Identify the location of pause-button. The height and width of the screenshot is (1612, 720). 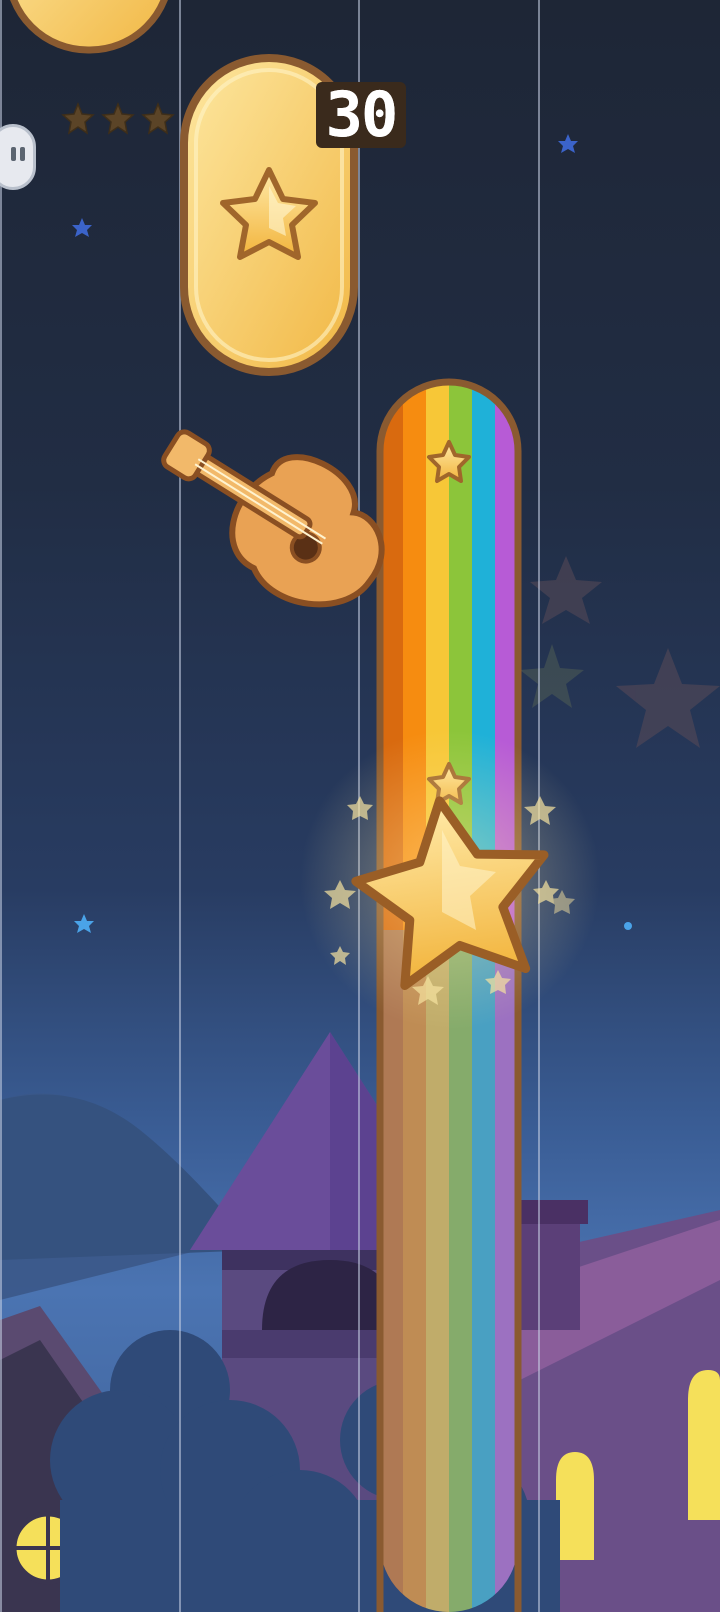
(18, 157).